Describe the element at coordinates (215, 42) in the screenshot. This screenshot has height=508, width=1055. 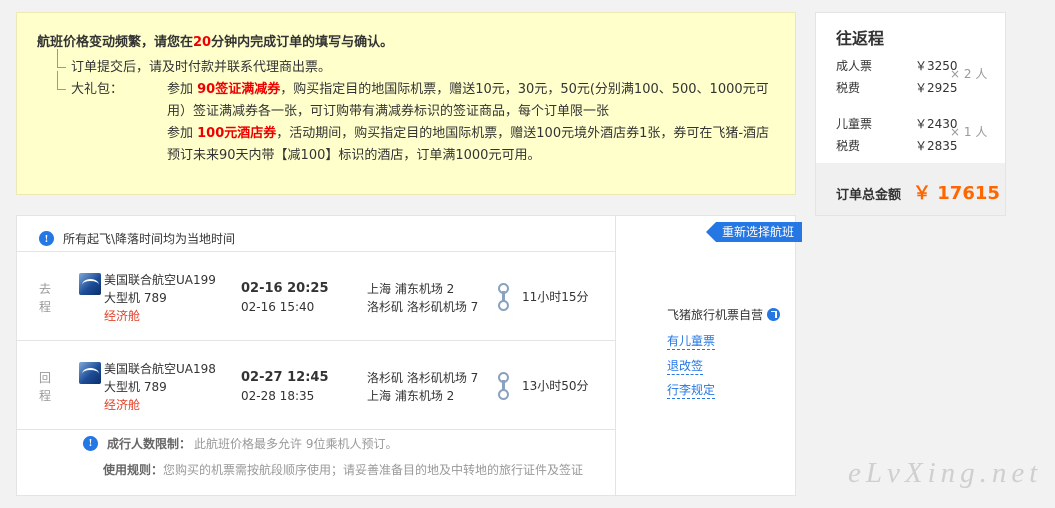
I see `notice-headline: 航班价格变动频繁，请您在20分钟内完成订单的填写与确认。` at that location.